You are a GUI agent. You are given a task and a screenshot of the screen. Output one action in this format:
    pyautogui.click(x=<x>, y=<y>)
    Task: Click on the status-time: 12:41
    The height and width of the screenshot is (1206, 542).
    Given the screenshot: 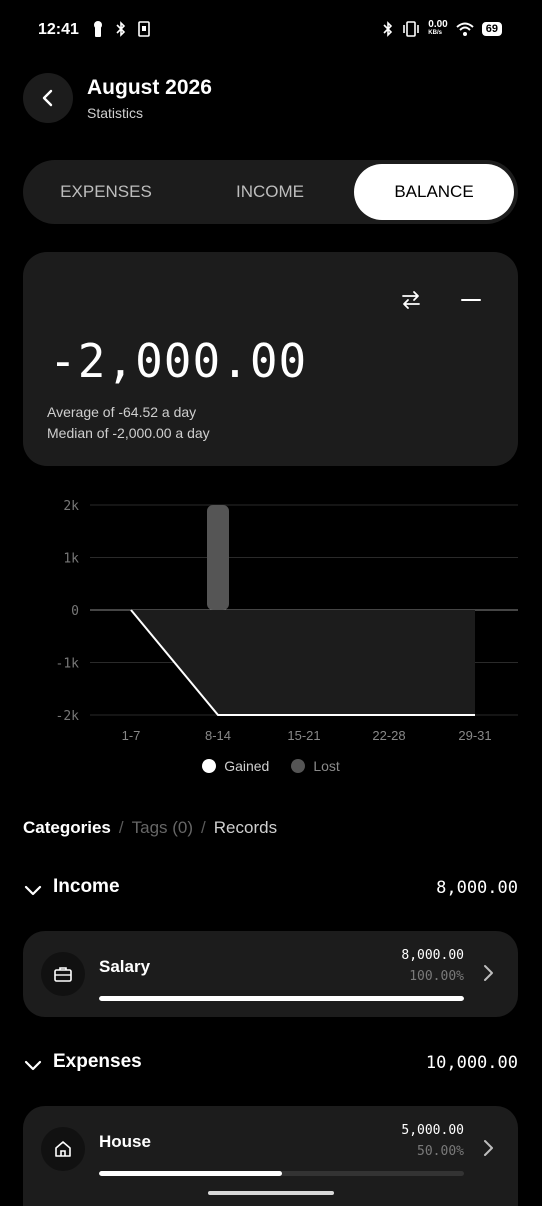 What is the action you would take?
    pyautogui.click(x=58, y=29)
    